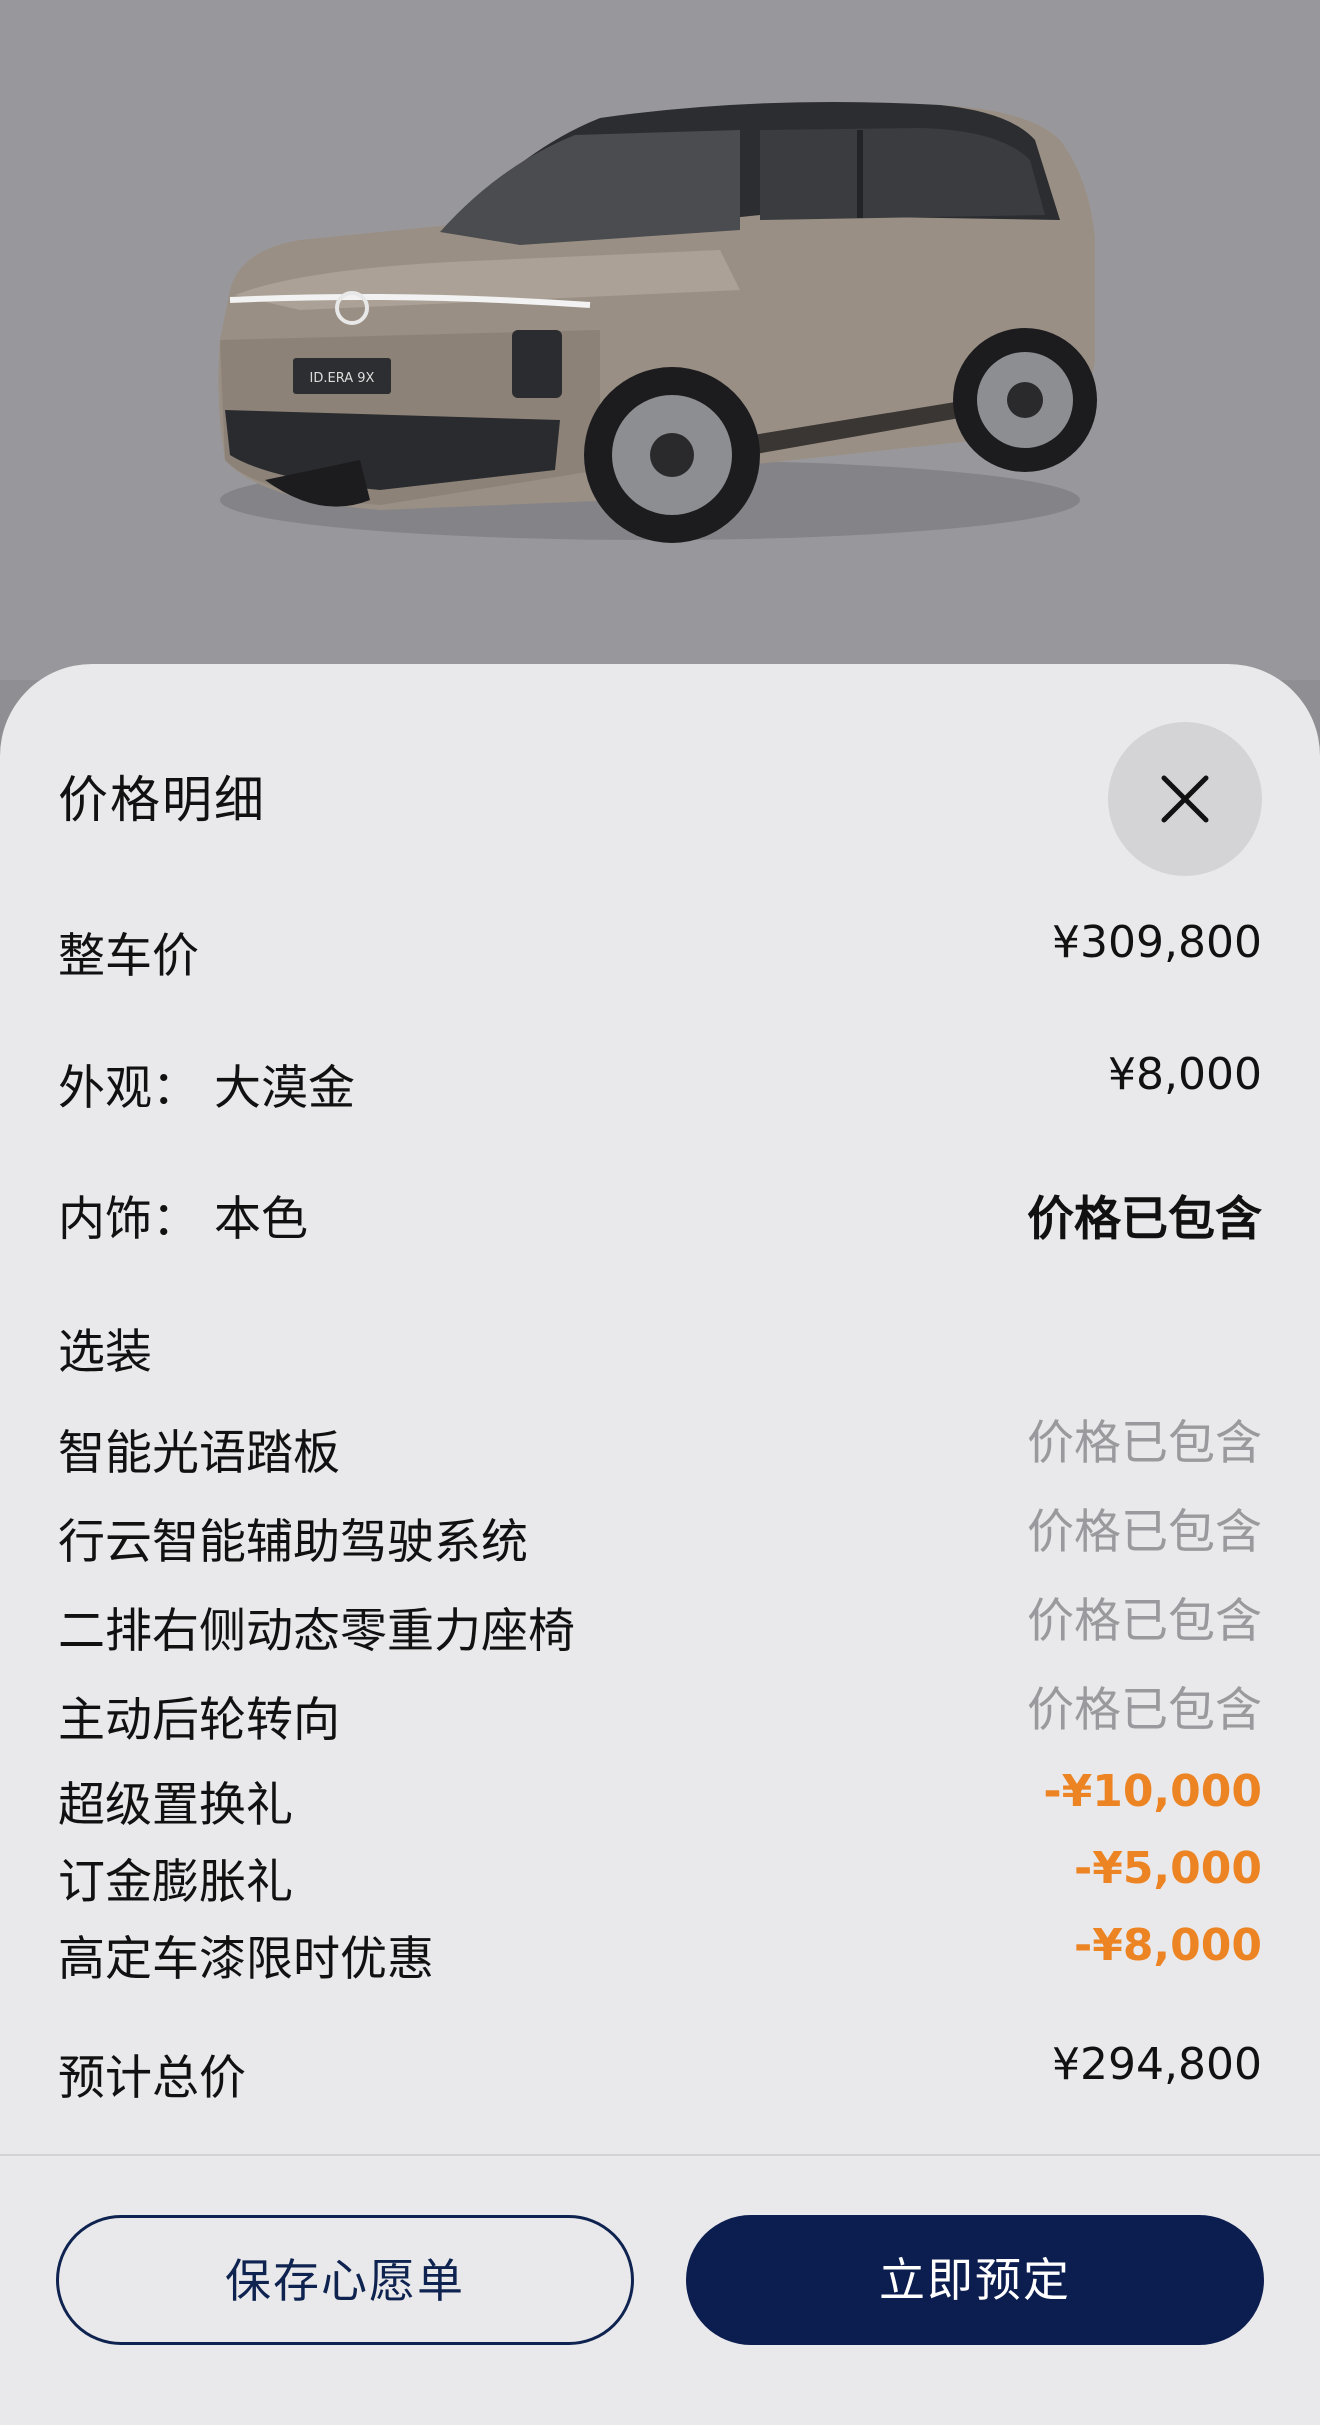 The image size is (1320, 2425). I want to click on discount-value: -¥5,000, so click(1167, 1868).